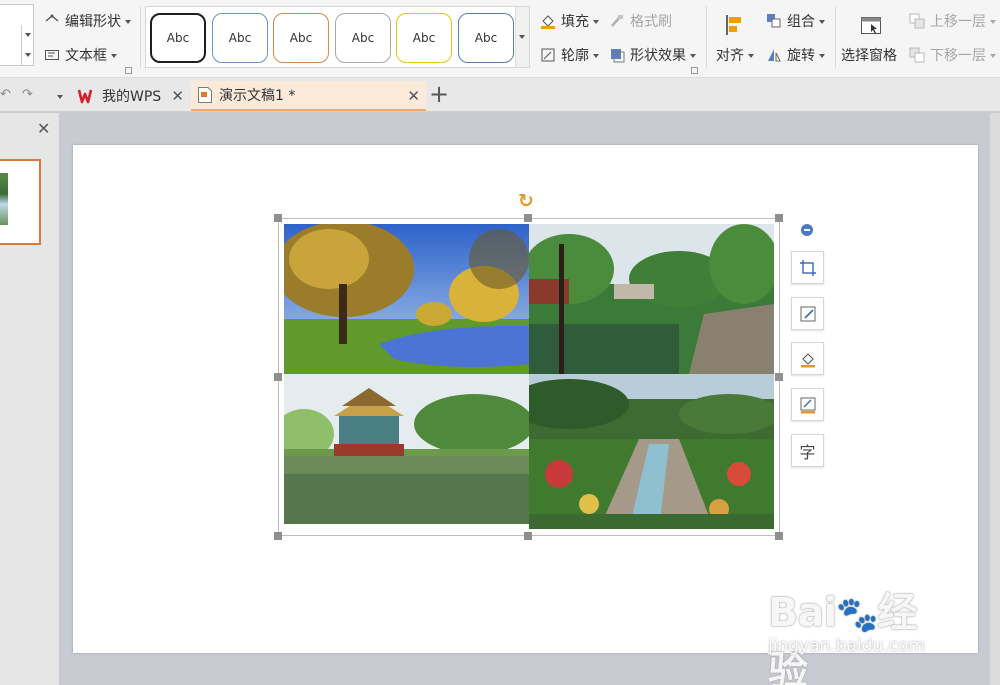 Image resolution: width=1000 pixels, height=685 pixels. I want to click on brush-icon, so click(617, 21).